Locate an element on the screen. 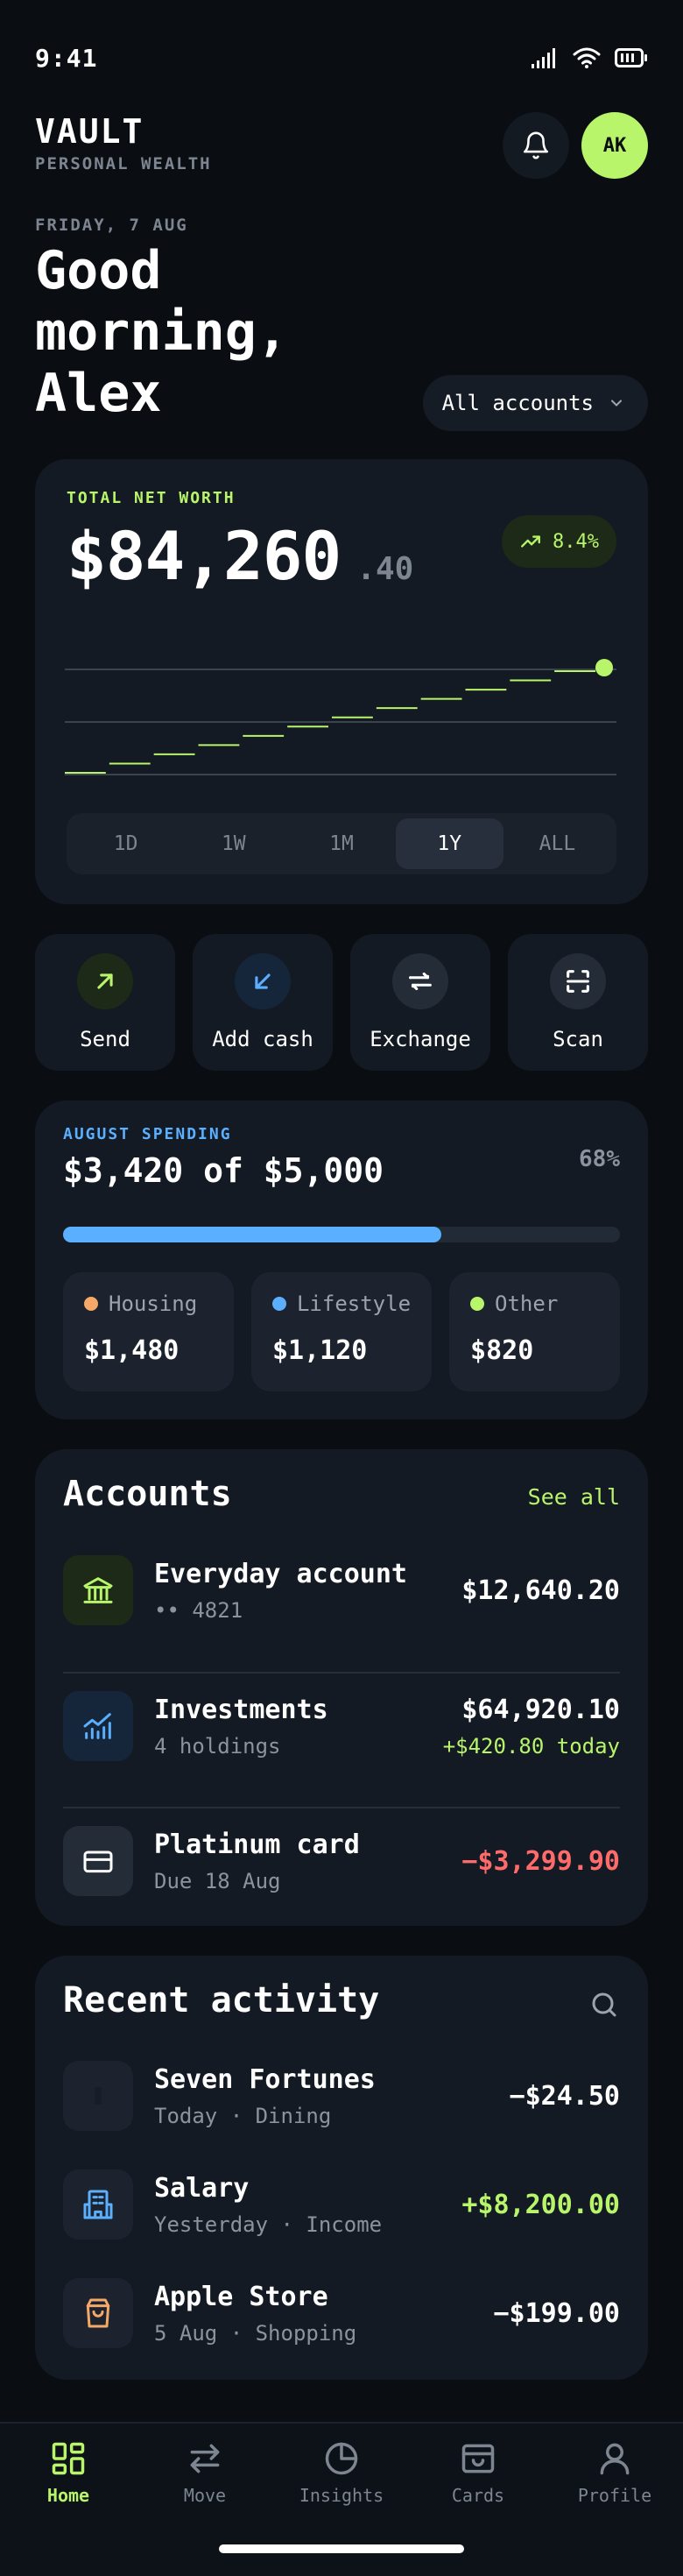 This screenshot has width=683, height=2576. card-icon is located at coordinates (98, 1861).